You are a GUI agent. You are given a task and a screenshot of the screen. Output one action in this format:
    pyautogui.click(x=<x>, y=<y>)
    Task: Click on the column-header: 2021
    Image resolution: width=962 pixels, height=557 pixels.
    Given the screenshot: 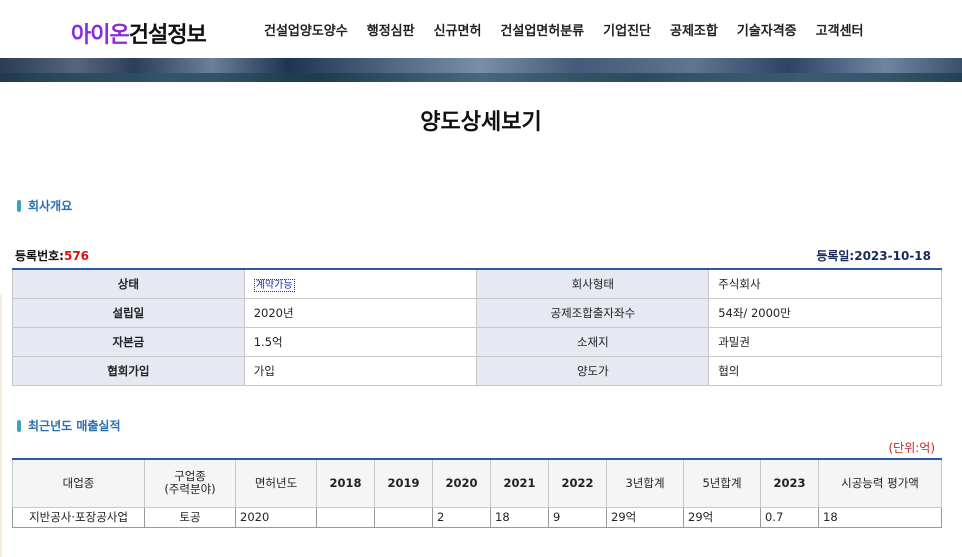 What is the action you would take?
    pyautogui.click(x=519, y=483)
    